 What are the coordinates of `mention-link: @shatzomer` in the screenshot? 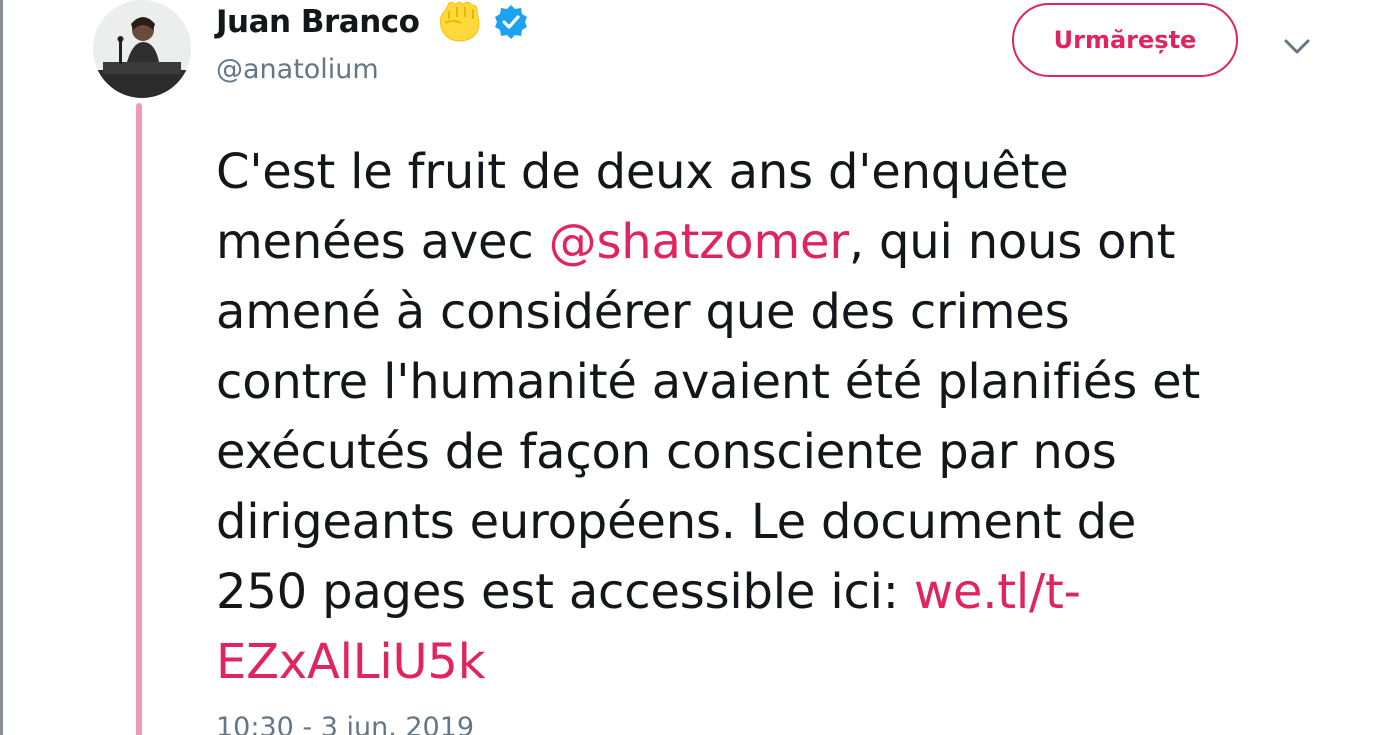 It's located at (699, 242).